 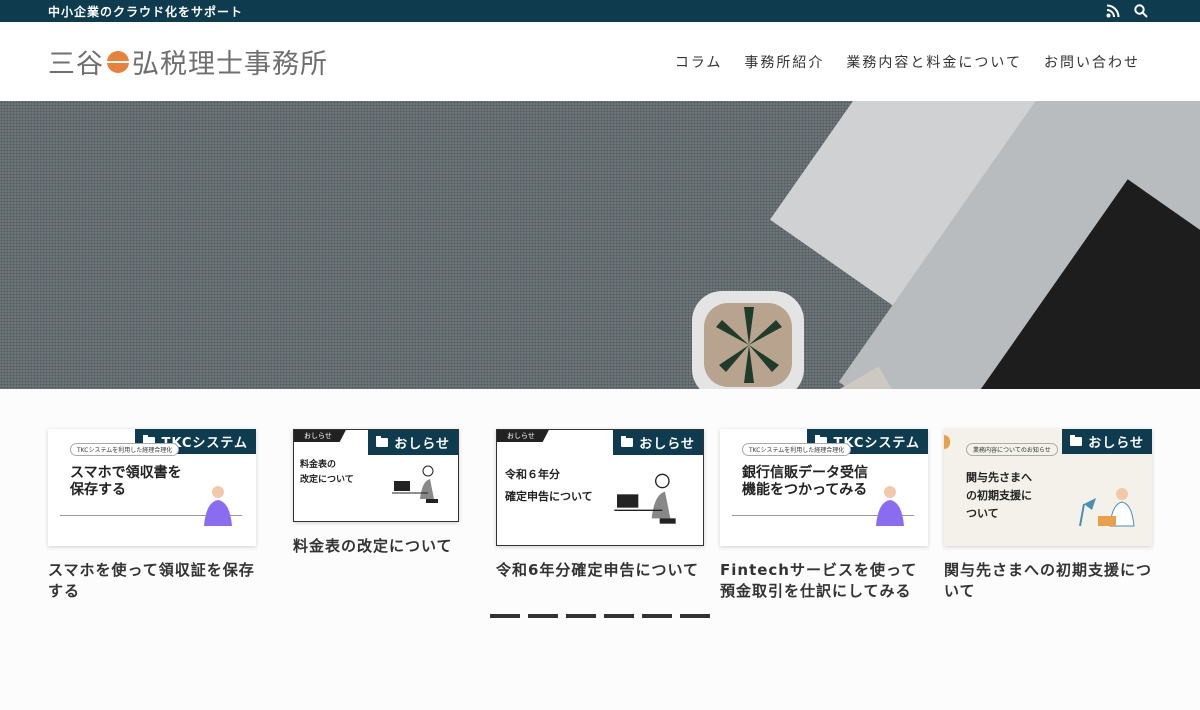 What do you see at coordinates (600, 11) in the screenshot?
I see `top-bar: 中小企業のクラウド化をサポート` at bounding box center [600, 11].